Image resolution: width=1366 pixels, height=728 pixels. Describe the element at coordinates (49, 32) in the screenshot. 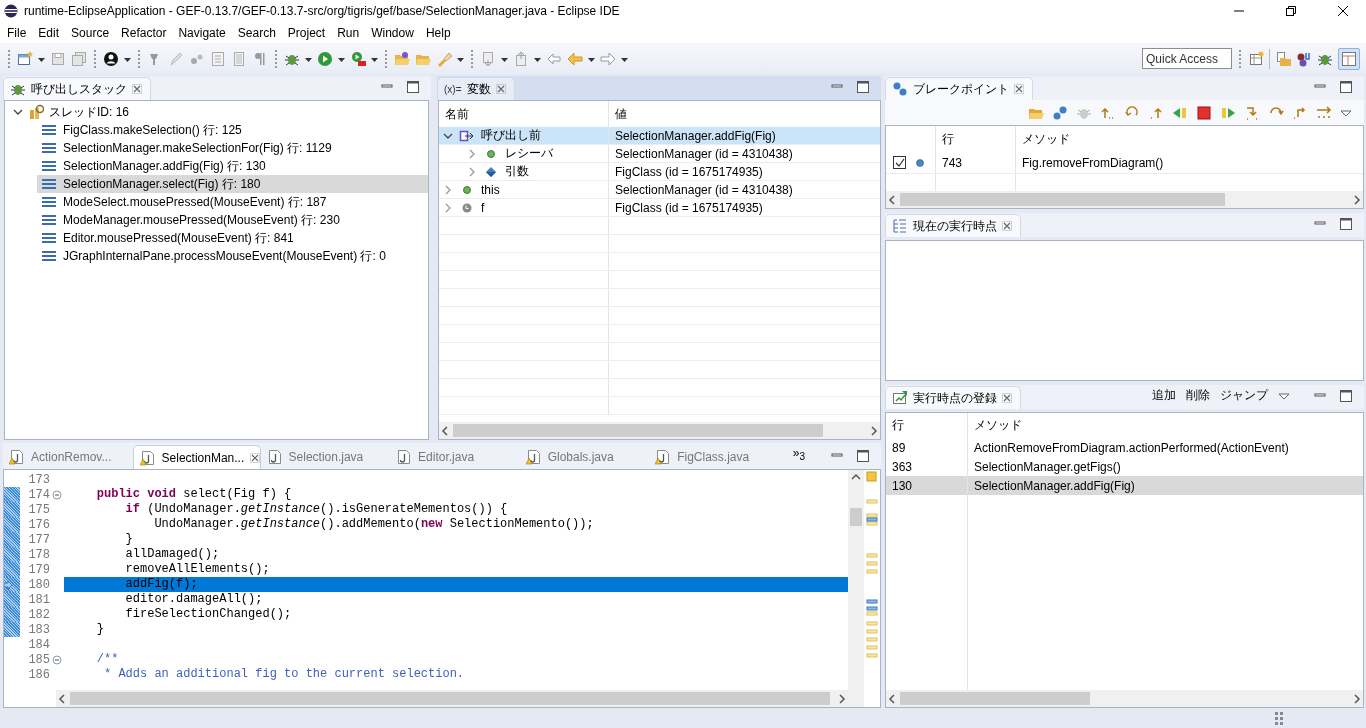

I see `menu-item: Edit` at that location.